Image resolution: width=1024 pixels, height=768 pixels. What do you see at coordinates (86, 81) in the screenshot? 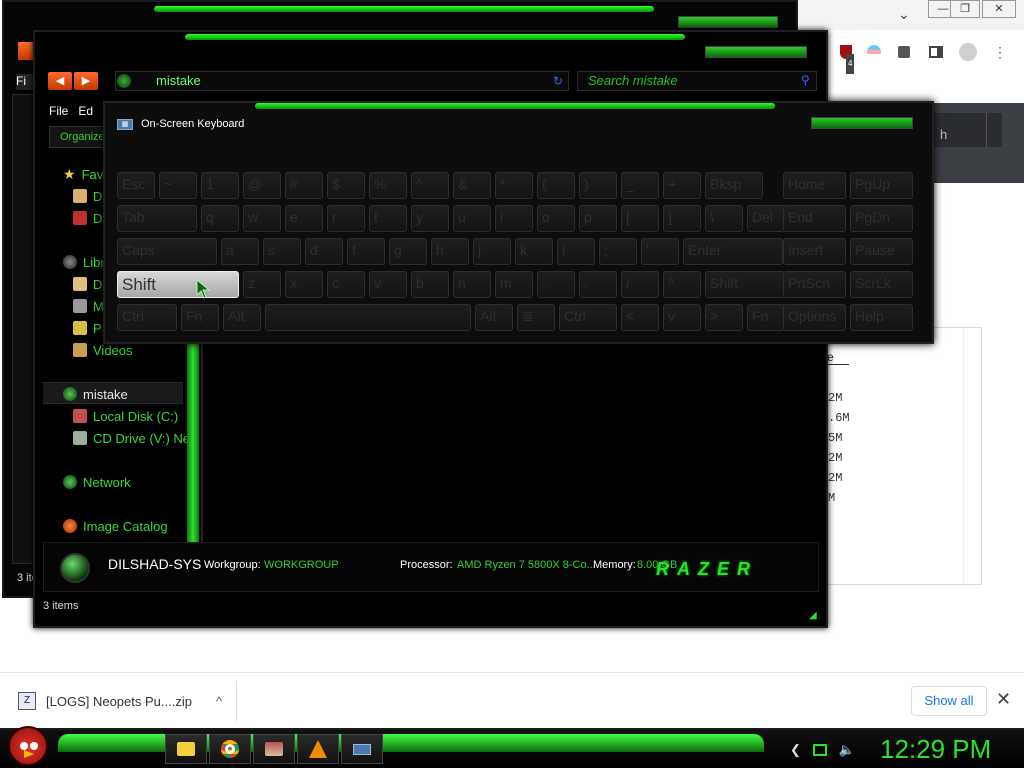
I see `forward-arrow-icon: ▶` at bounding box center [86, 81].